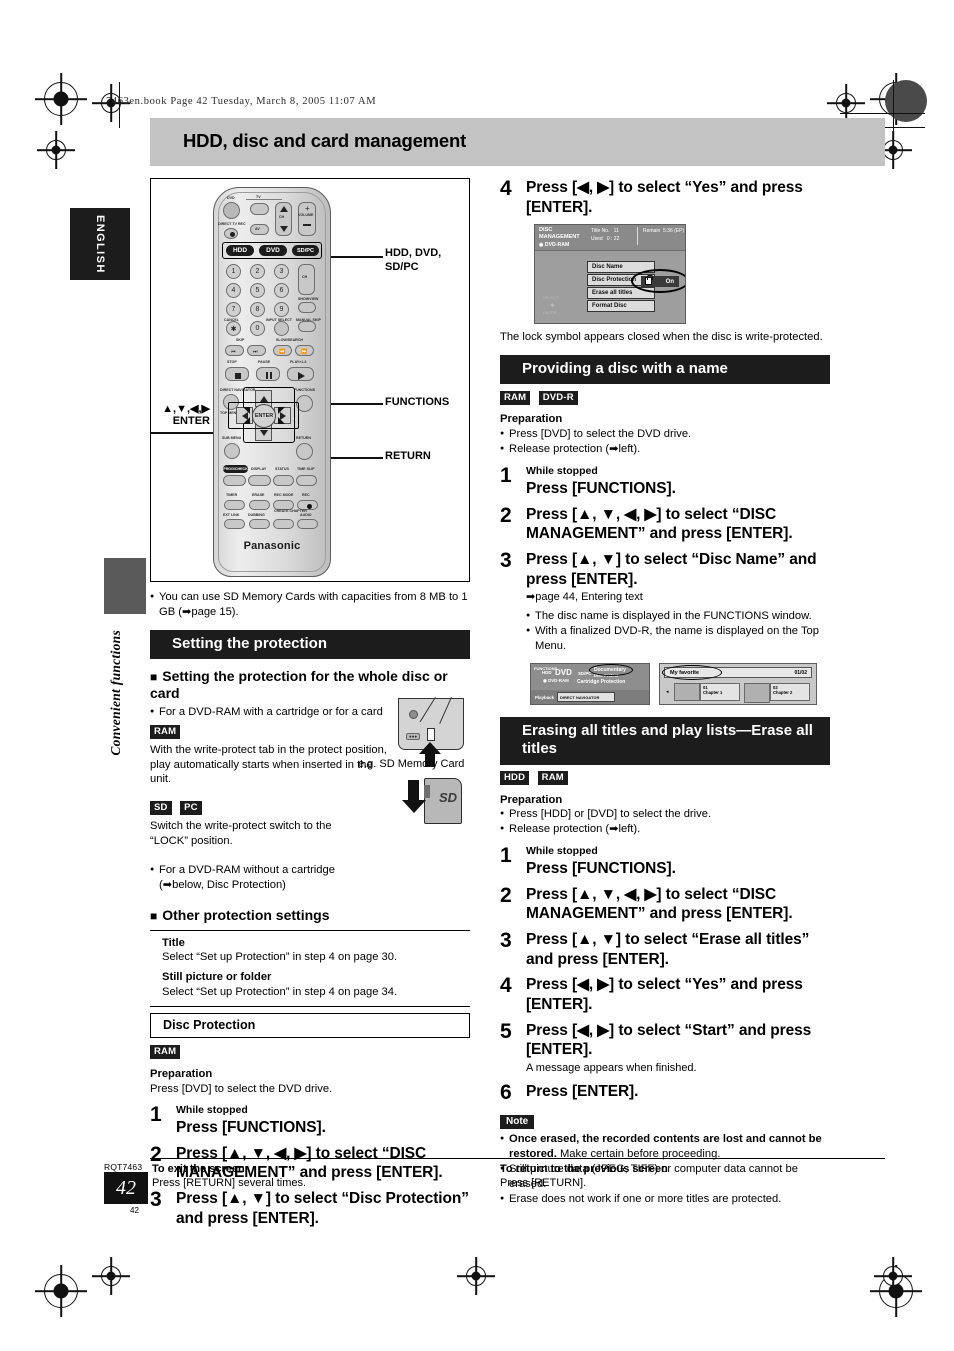 Image resolution: width=954 pixels, height=1351 pixels. What do you see at coordinates (256, 350) in the screenshot?
I see `skip-forward-button: ⏭` at bounding box center [256, 350].